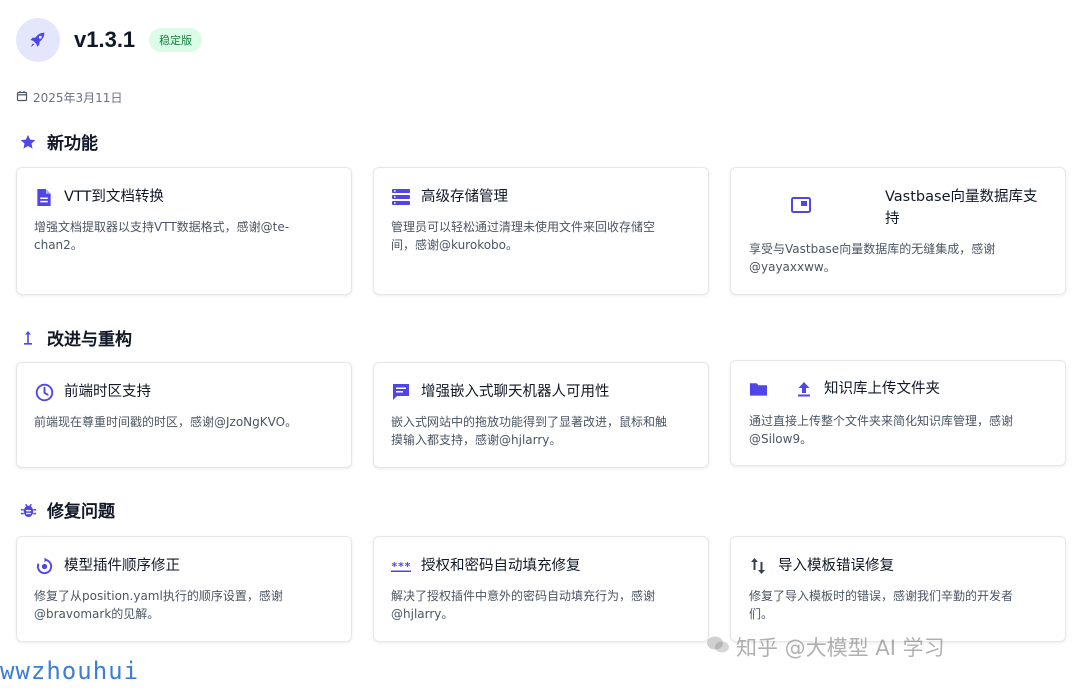 This screenshot has height=691, width=1080. I want to click on document-icon, so click(44, 197).